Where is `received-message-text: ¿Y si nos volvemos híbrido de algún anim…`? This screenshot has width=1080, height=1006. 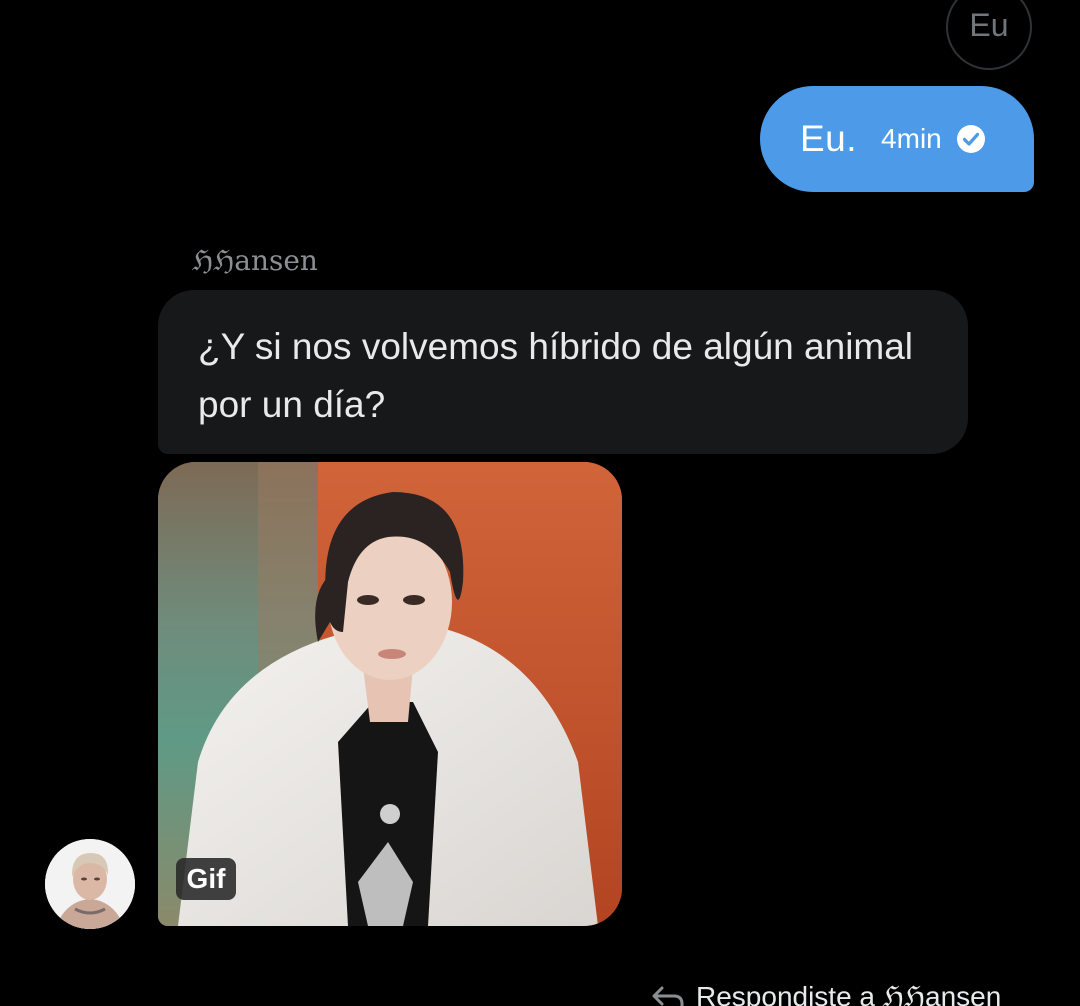 received-message-text: ¿Y si nos volvemos híbrido de algún anim… is located at coordinates (556, 375).